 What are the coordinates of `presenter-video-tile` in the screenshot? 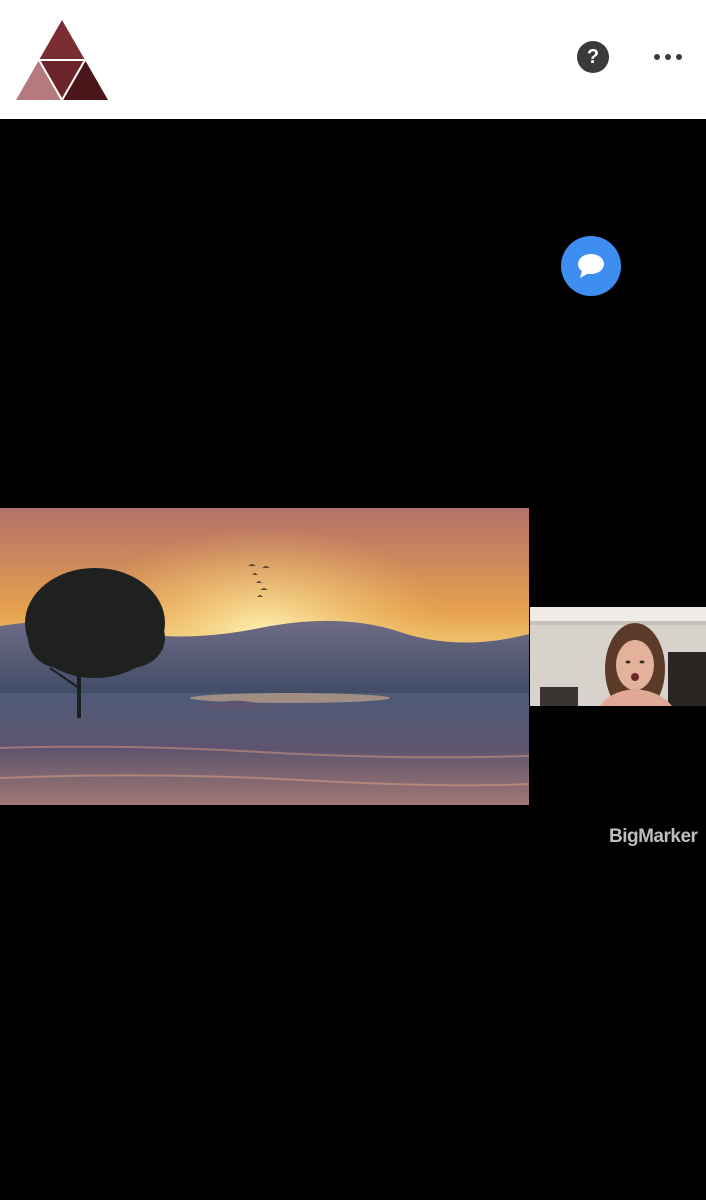 It's located at (618, 656).